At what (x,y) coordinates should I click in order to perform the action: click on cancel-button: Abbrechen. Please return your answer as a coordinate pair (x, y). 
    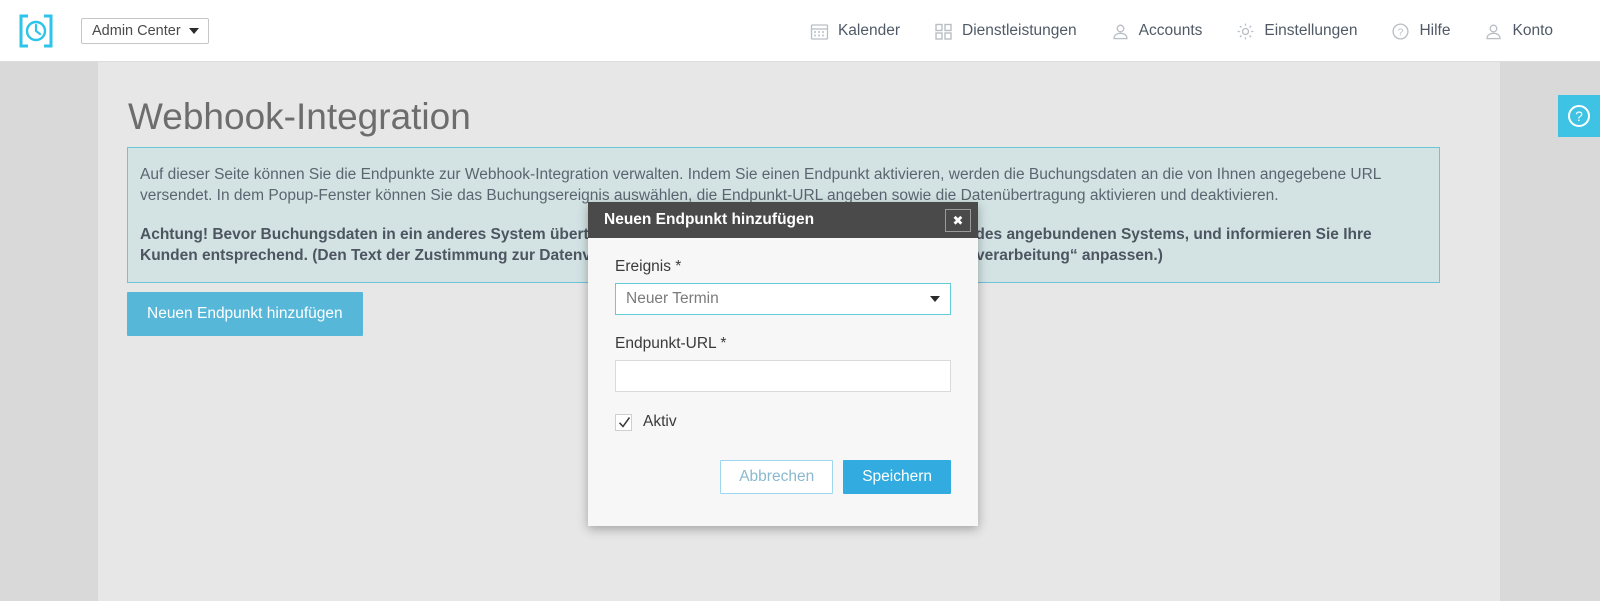
    Looking at the image, I should click on (777, 477).